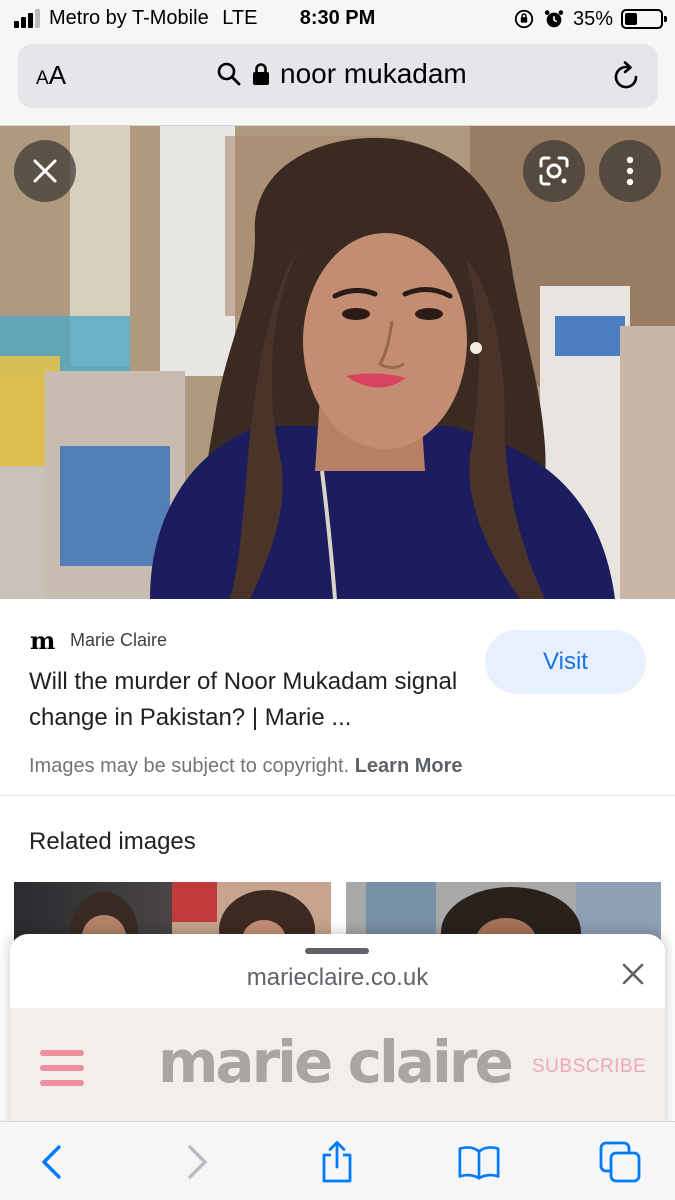  I want to click on close-viewer-button, so click(45, 171).